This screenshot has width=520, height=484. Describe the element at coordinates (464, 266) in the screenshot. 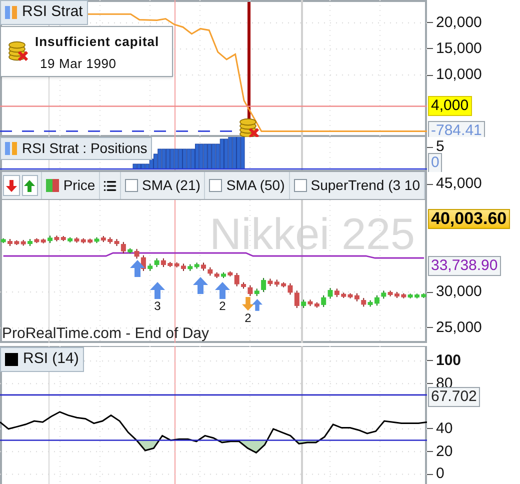

I see `price-tag: 33,738.90` at that location.